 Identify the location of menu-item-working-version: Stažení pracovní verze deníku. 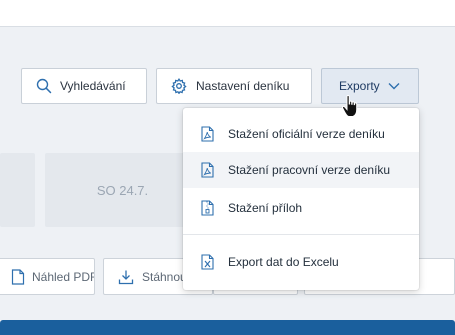
(301, 170).